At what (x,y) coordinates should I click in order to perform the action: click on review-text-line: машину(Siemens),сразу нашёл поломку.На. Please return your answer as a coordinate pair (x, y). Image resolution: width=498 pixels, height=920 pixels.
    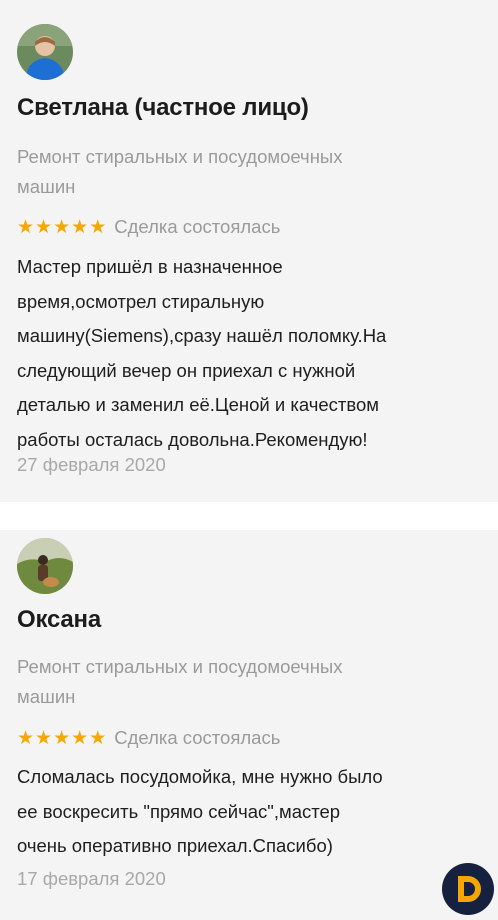
    Looking at the image, I should click on (202, 335).